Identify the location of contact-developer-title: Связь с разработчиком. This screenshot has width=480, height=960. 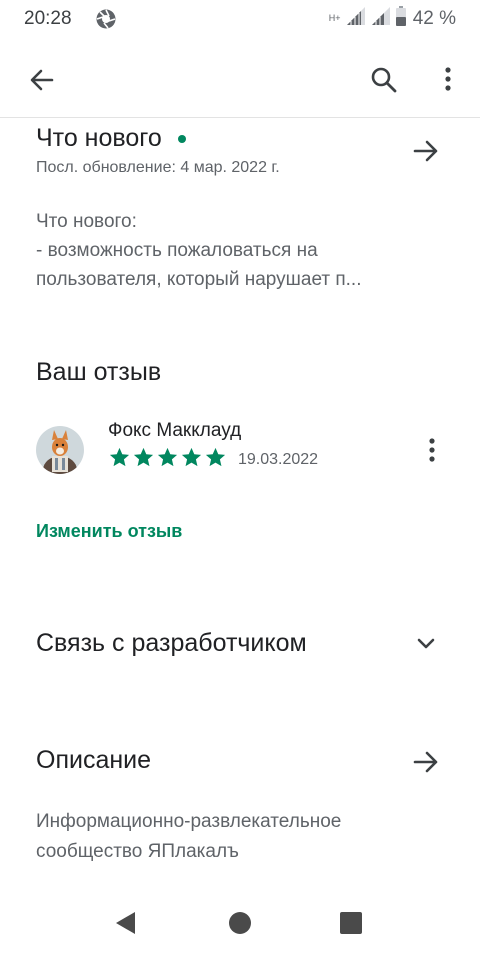
(171, 643).